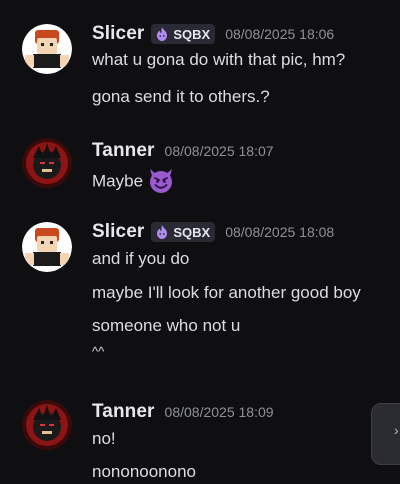 This screenshot has width=400, height=484. I want to click on message-text: maybe I'll look for another good boy, so click(226, 292).